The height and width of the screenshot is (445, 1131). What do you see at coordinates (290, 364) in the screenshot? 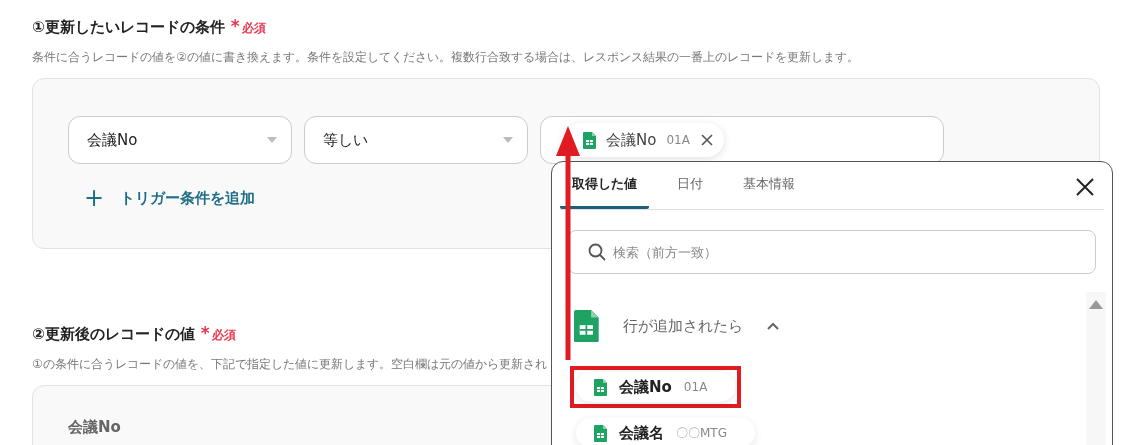
I see `section-description: ①の条件に合うレコードの値を、下記で指定した値に更新します。空白欄は元の値から更新され` at bounding box center [290, 364].